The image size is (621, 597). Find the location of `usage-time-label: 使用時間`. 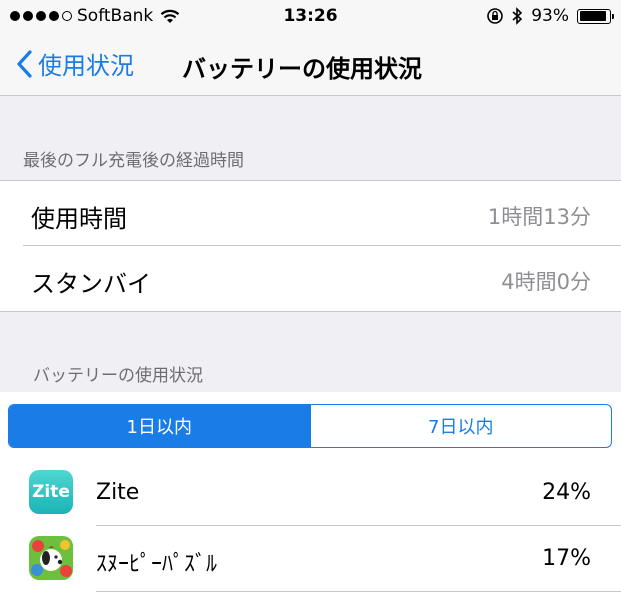

usage-time-label: 使用時間 is located at coordinates (79, 219).